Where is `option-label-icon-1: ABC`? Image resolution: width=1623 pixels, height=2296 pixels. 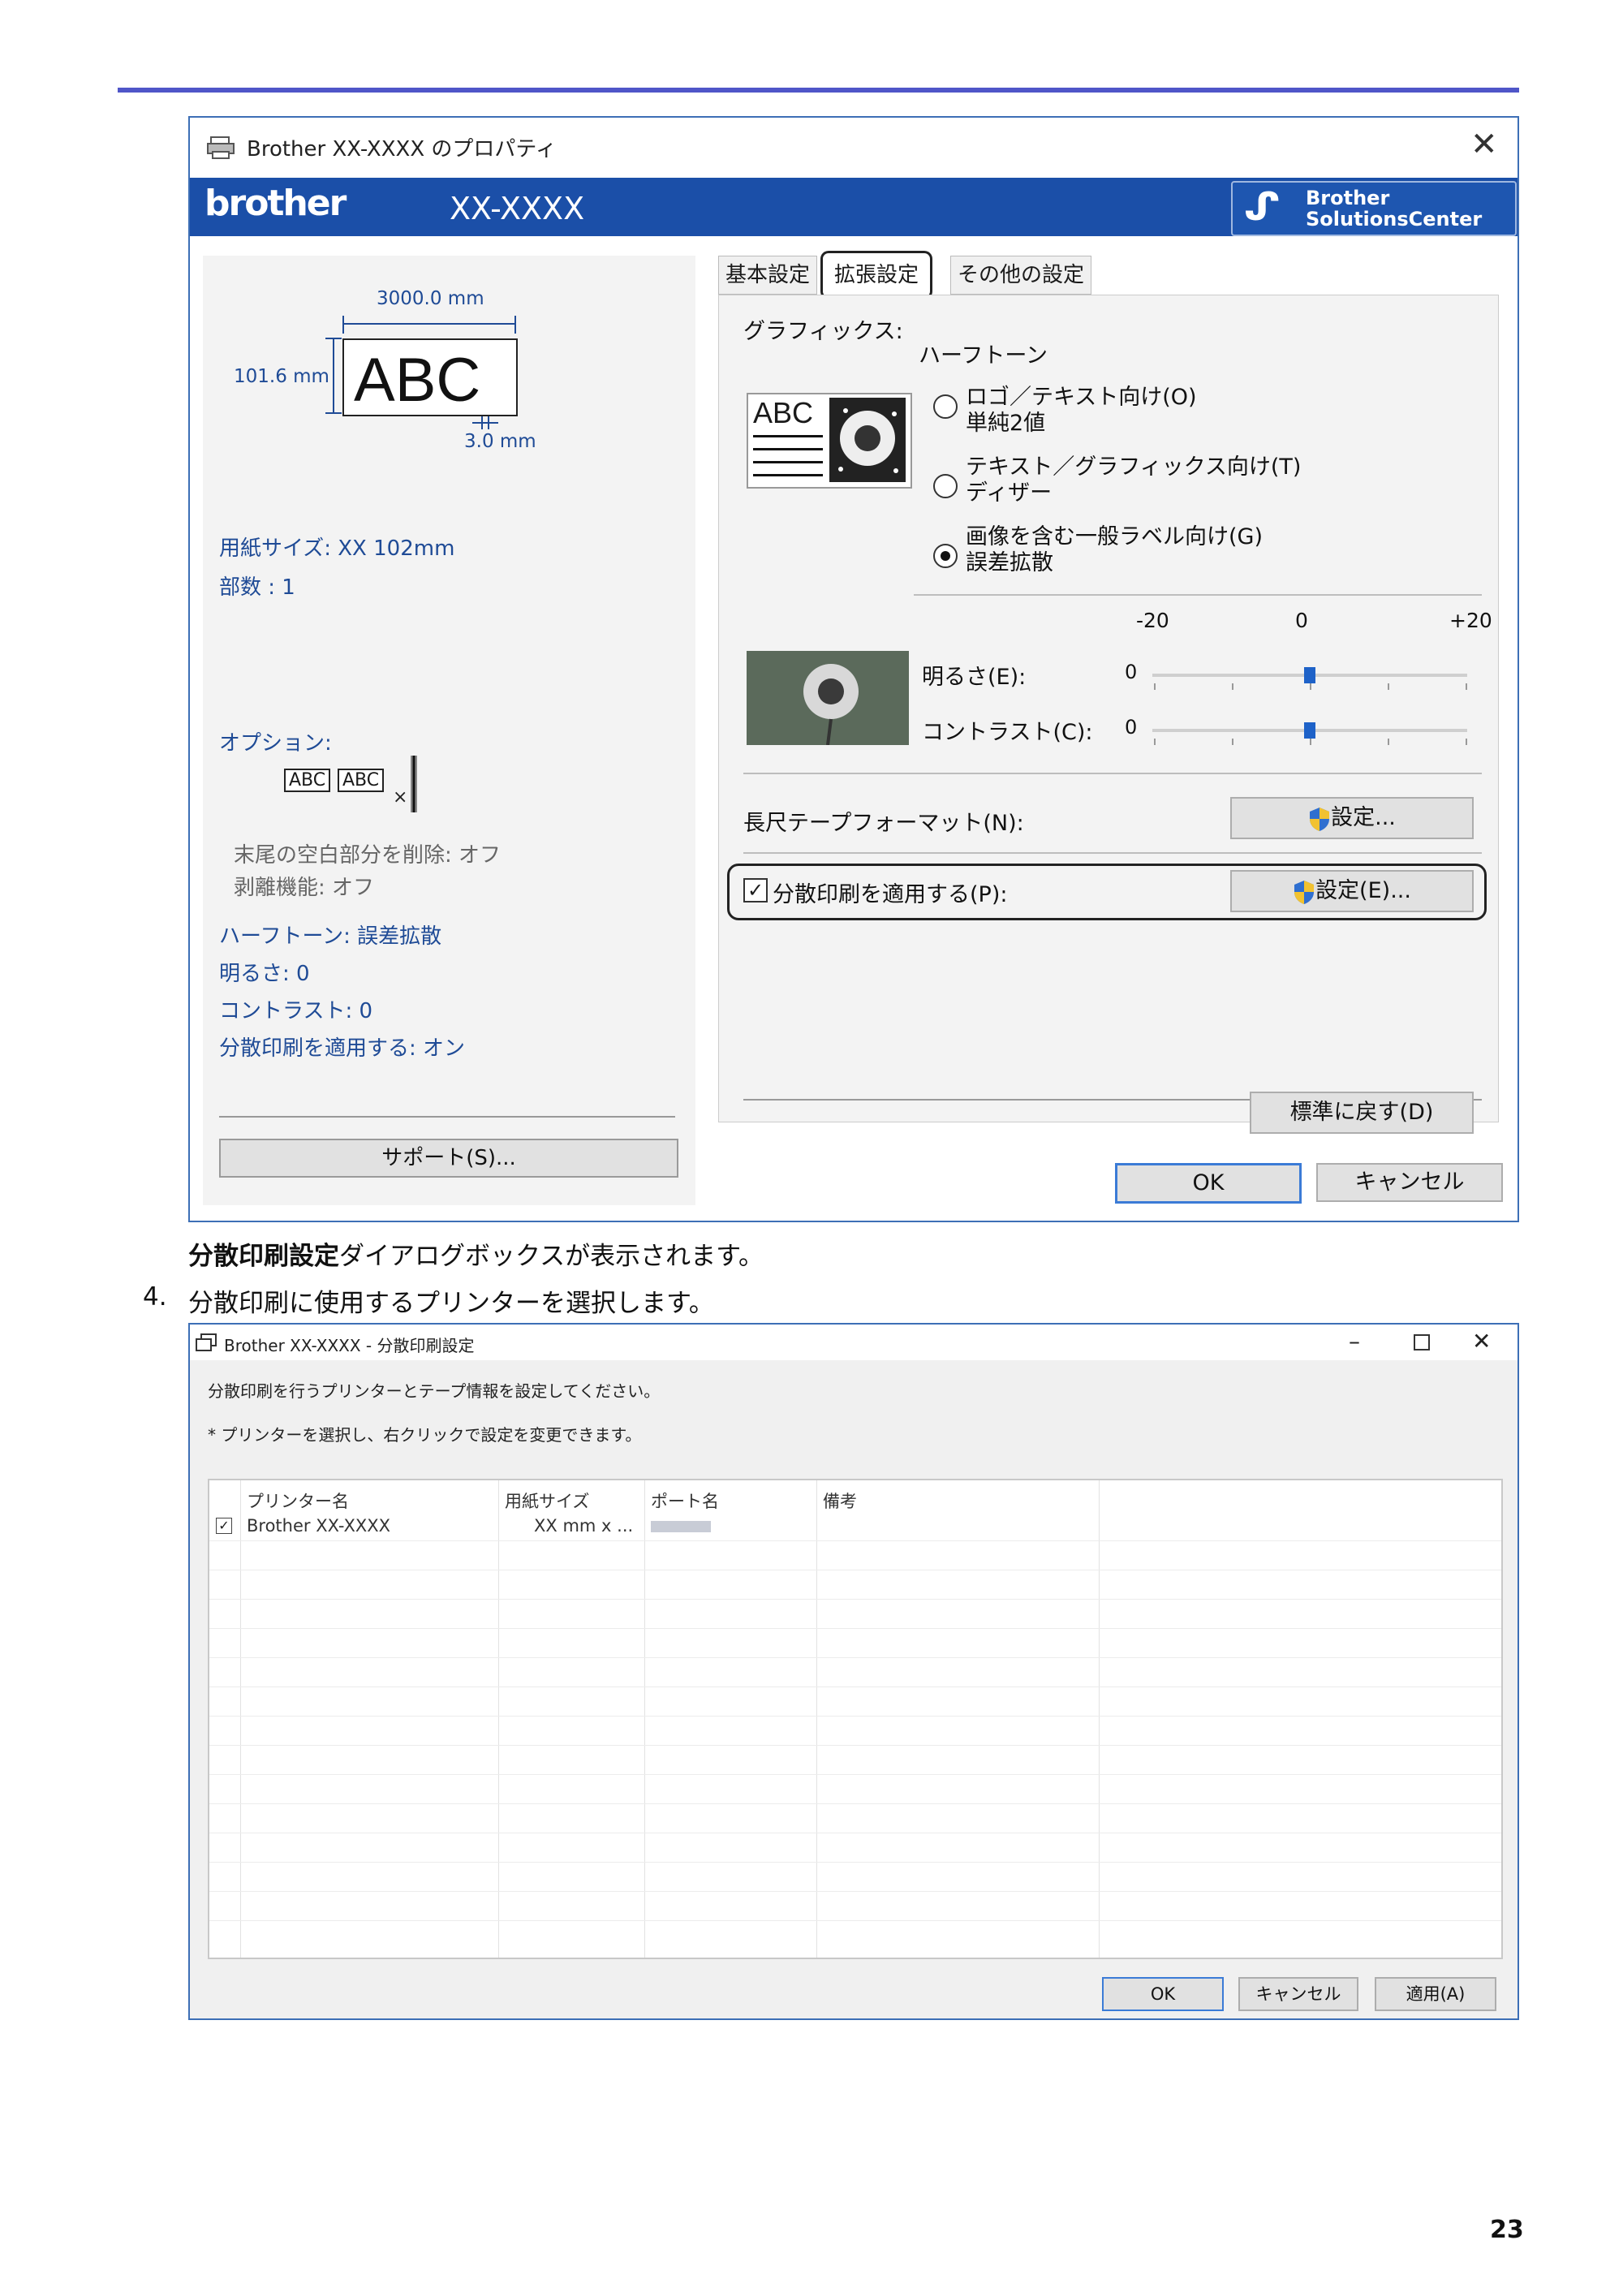 option-label-icon-1: ABC is located at coordinates (307, 780).